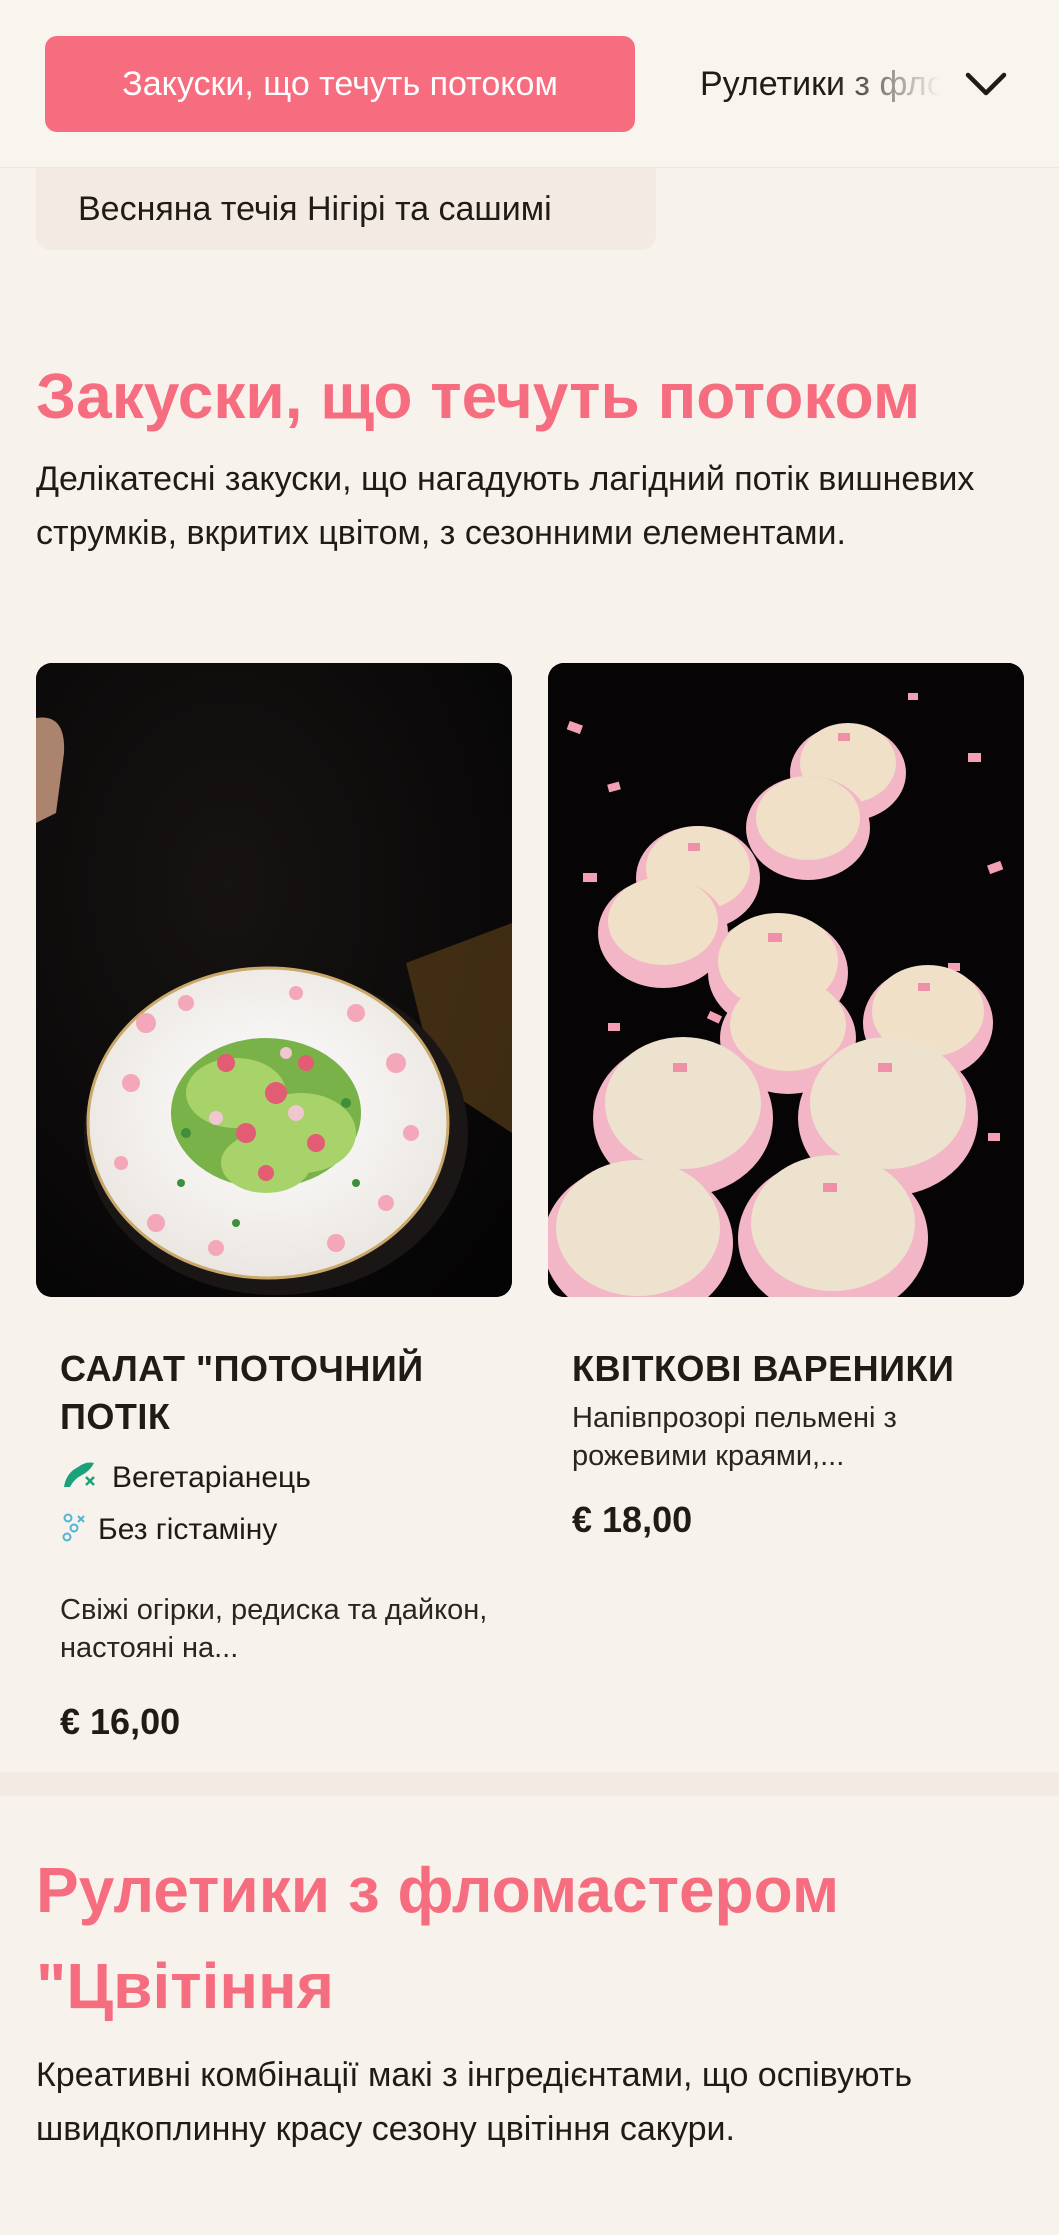 This screenshot has width=1059, height=2235. What do you see at coordinates (86, 1478) in the screenshot?
I see `vegetarian-icon` at bounding box center [86, 1478].